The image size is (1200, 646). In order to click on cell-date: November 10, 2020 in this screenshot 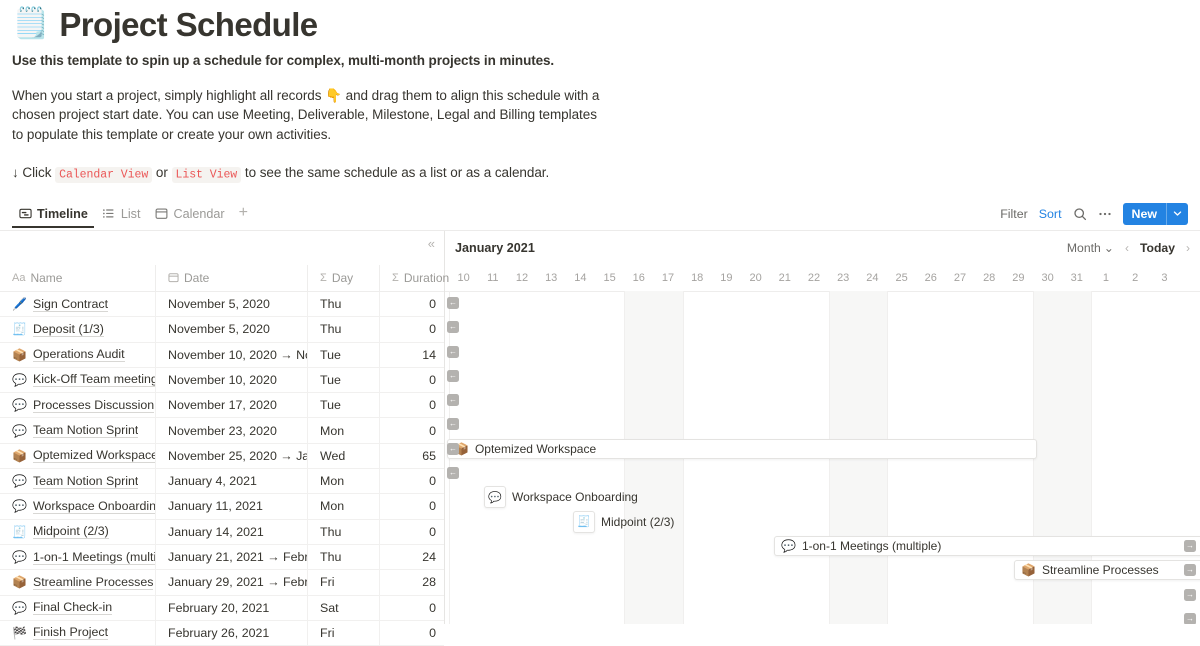, I will do `click(231, 380)`.